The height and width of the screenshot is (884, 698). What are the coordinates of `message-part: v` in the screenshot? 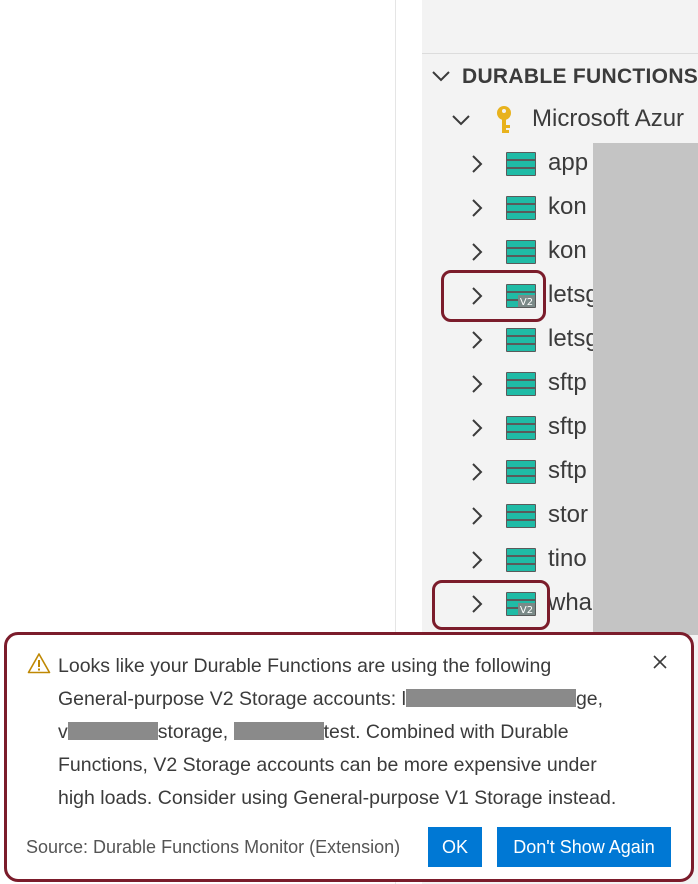 It's located at (63, 732).